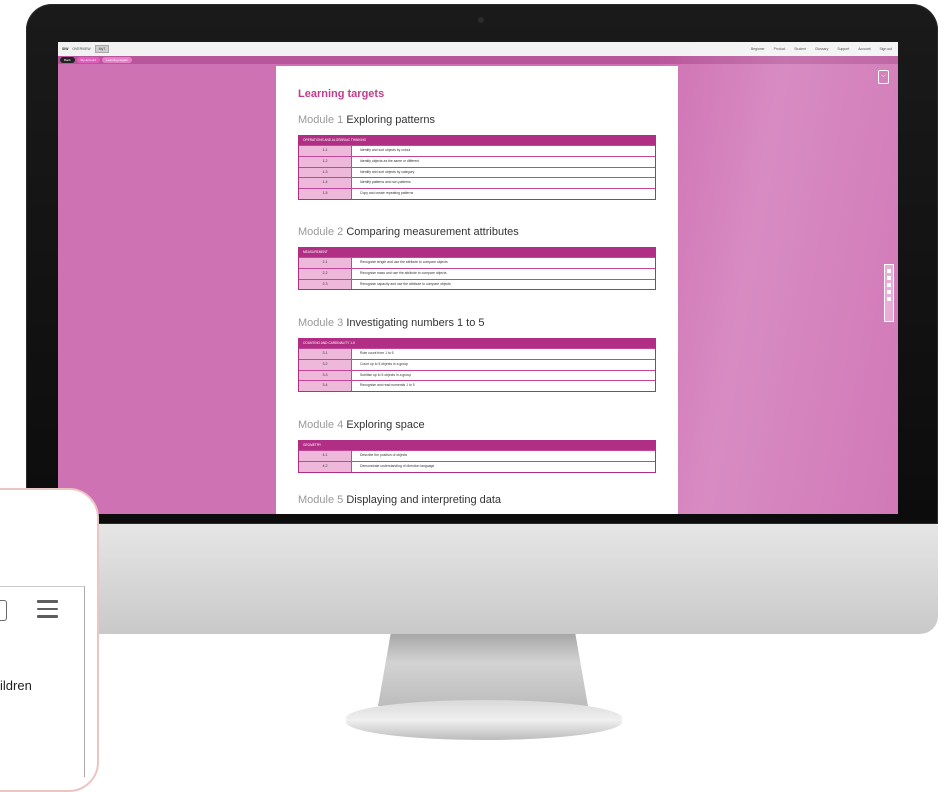  What do you see at coordinates (415, 323) in the screenshot?
I see `module-name: Investigating numbers 1 to 5` at bounding box center [415, 323].